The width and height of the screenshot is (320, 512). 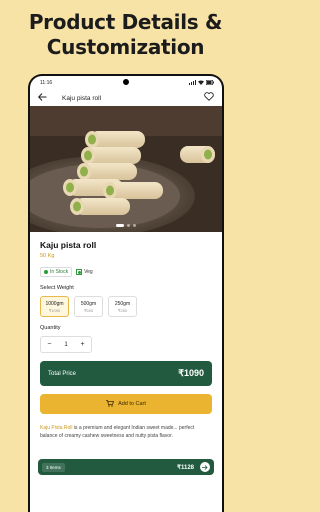 What do you see at coordinates (205, 467) in the screenshot?
I see `arrow-right-icon` at bounding box center [205, 467].